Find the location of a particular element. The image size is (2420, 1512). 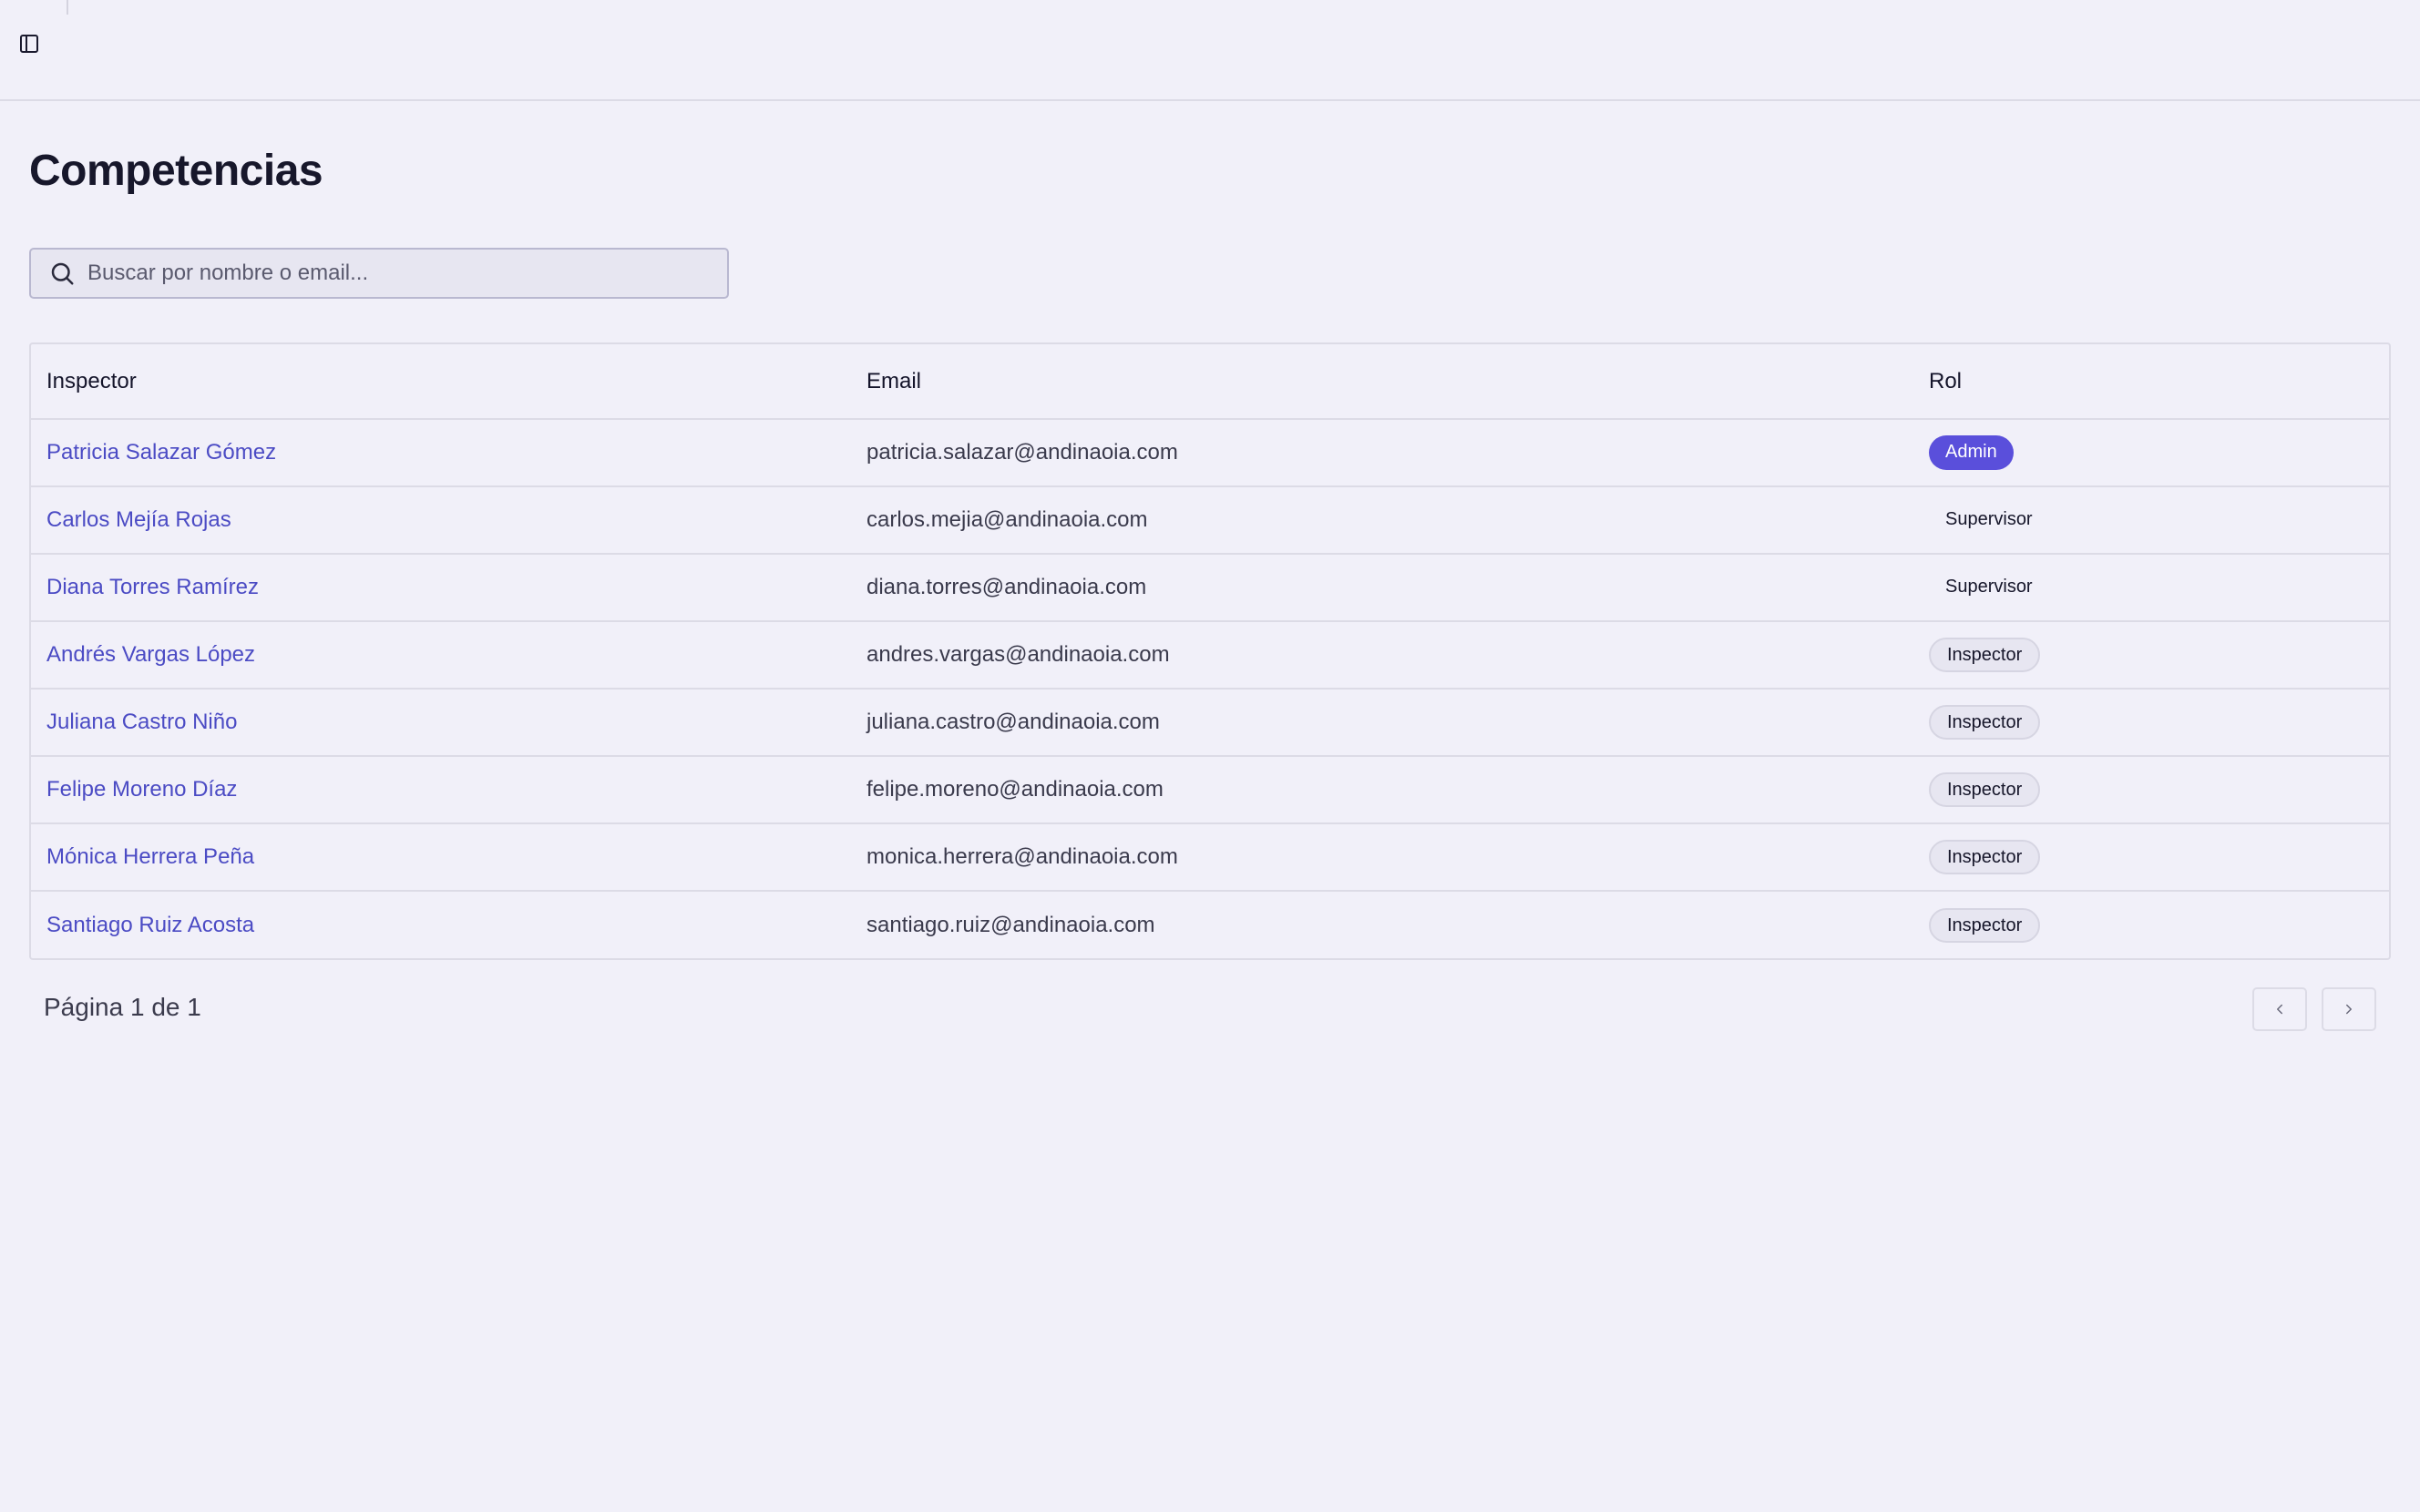

inspector-name-link: Juliana Castro Niño is located at coordinates (141, 722).